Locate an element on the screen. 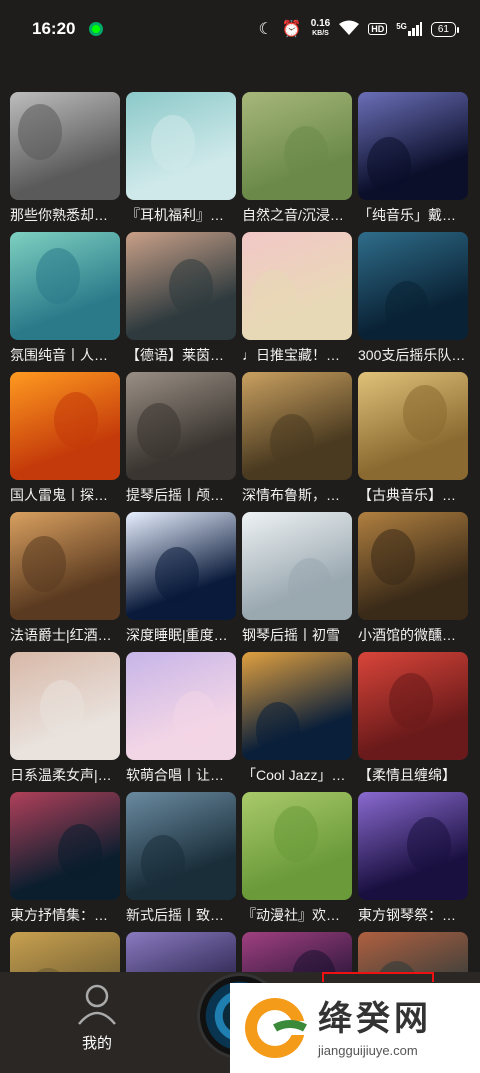 Image resolution: width=480 pixels, height=1073 pixels. playlist-card: 【柔情且缠绵】 is located at coordinates (413, 720).